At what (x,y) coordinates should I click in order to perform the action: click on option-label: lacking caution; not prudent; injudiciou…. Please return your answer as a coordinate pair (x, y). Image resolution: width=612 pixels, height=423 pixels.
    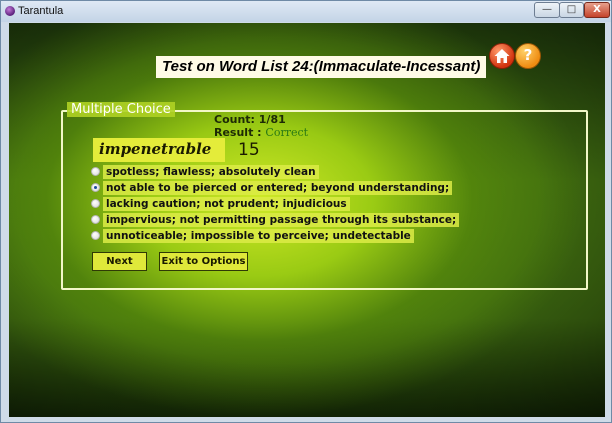
    Looking at the image, I should click on (226, 204).